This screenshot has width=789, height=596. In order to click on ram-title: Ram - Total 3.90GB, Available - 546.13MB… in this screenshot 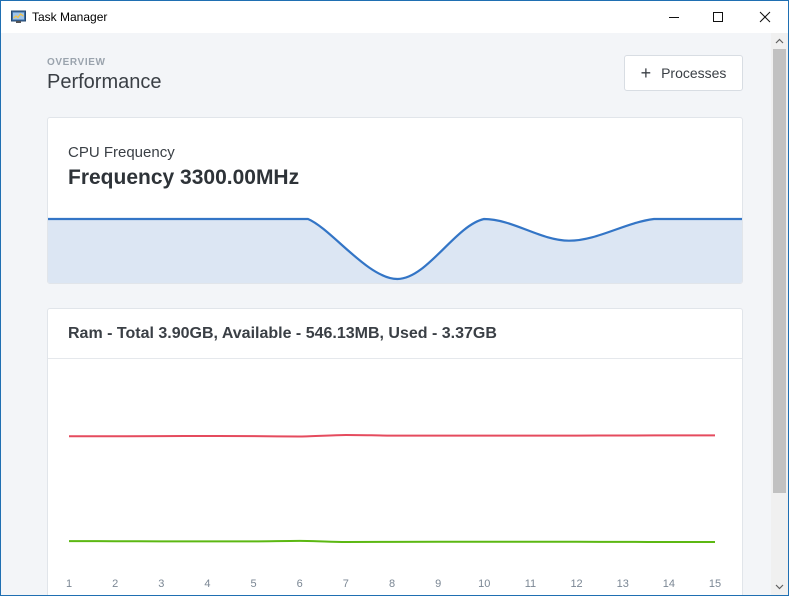, I will do `click(282, 333)`.